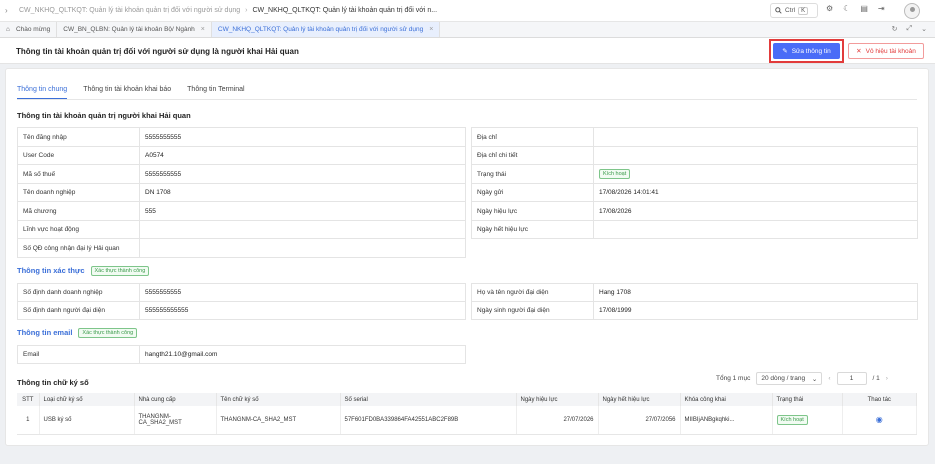 The image size is (935, 464). I want to click on cell-status: Kích hoạt, so click(807, 420).